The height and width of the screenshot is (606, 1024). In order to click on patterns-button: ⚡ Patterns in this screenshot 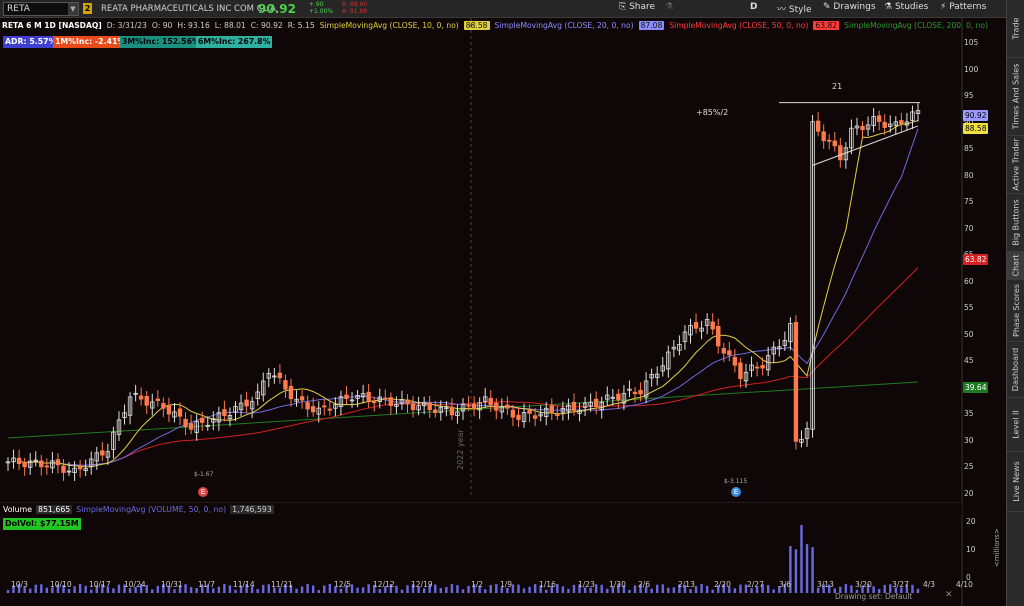, I will do `click(963, 7)`.